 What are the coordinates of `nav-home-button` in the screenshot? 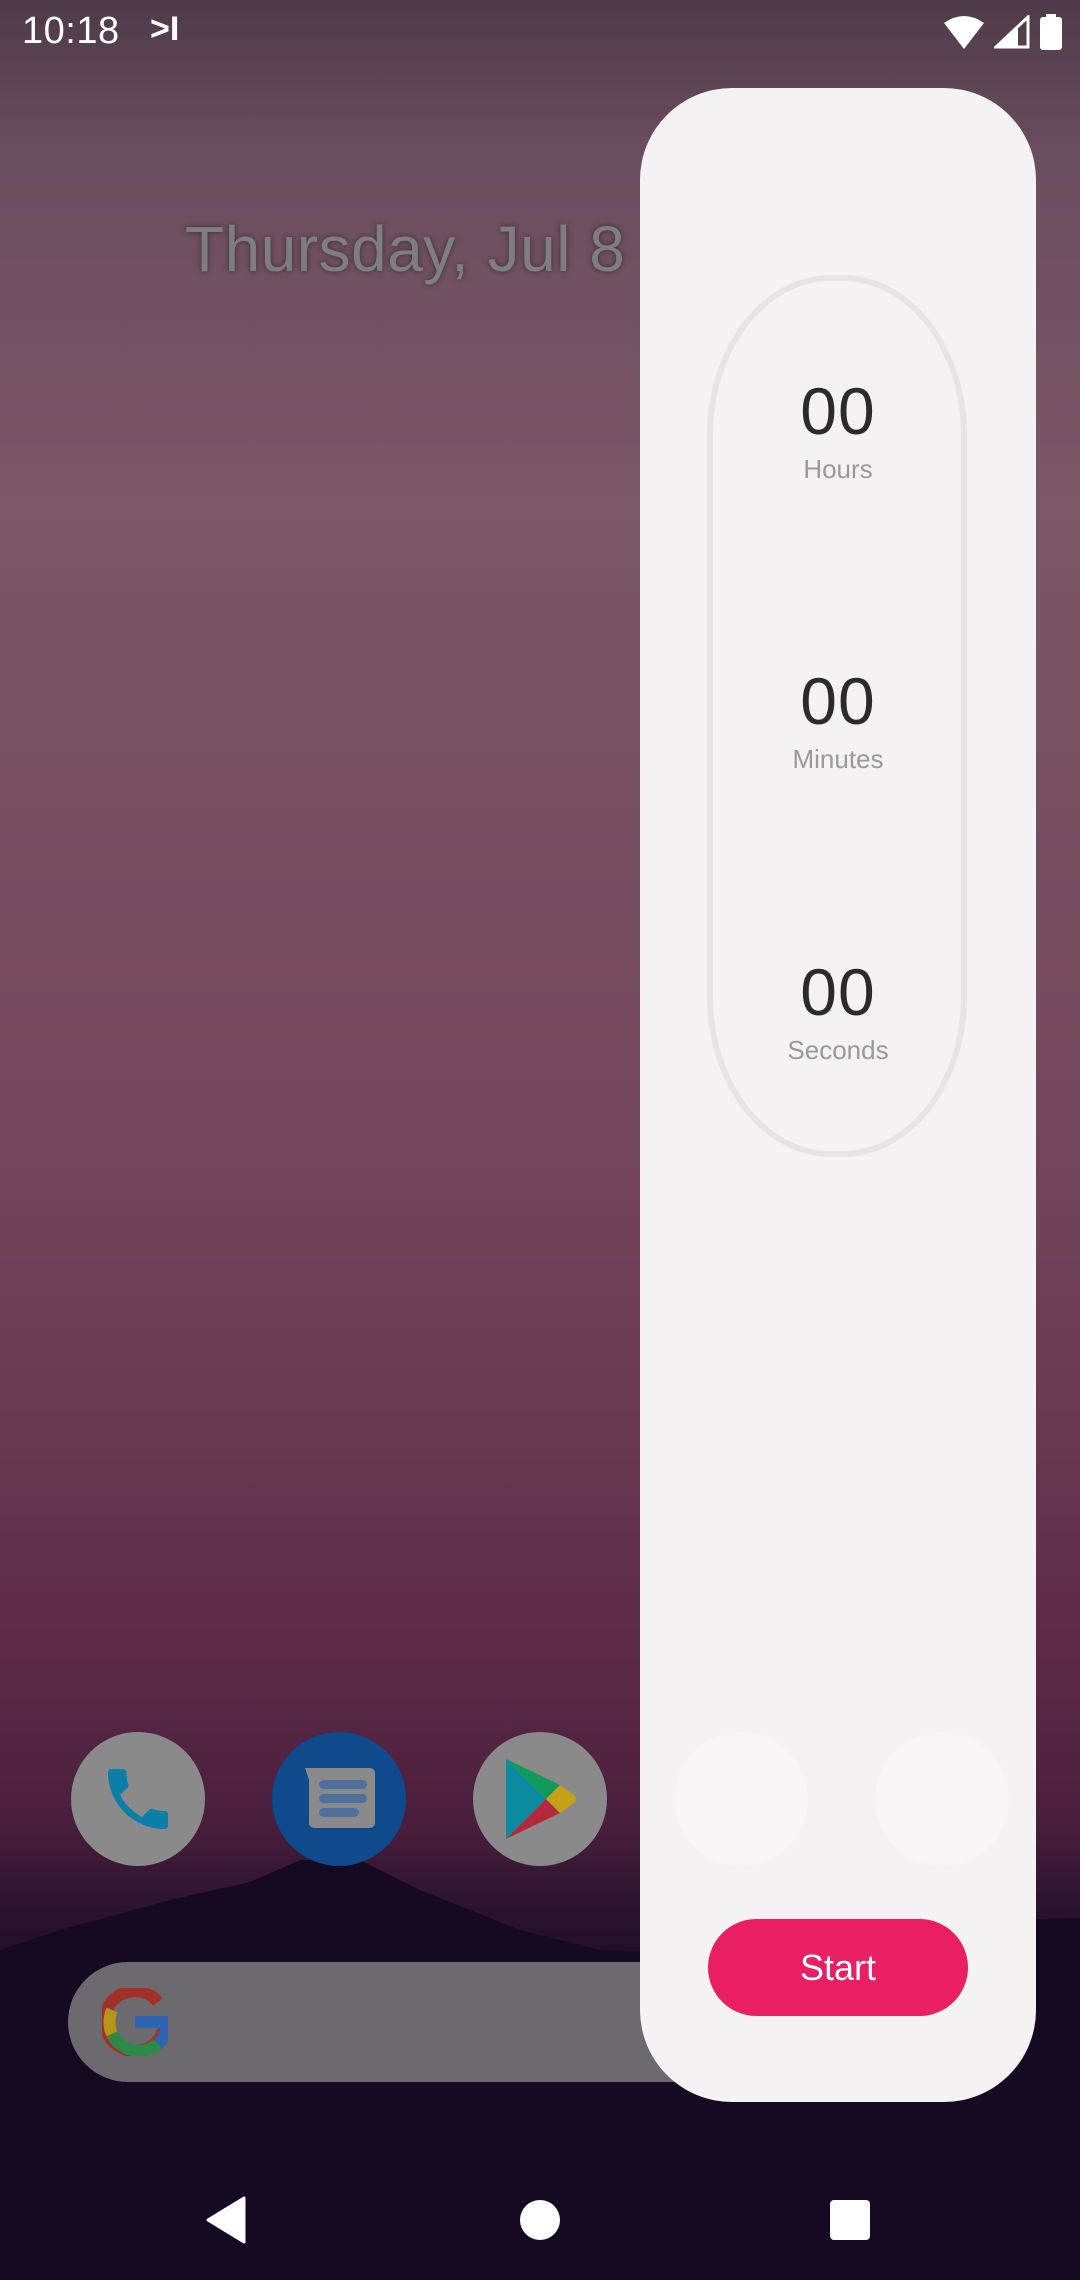 It's located at (540, 2220).